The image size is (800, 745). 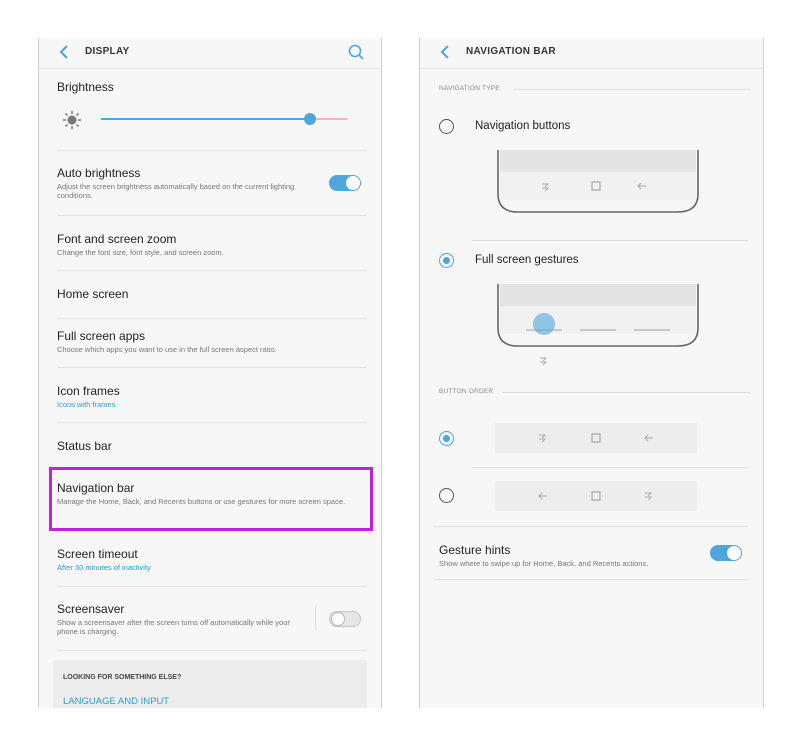 What do you see at coordinates (544, 324) in the screenshot?
I see `touch-point` at bounding box center [544, 324].